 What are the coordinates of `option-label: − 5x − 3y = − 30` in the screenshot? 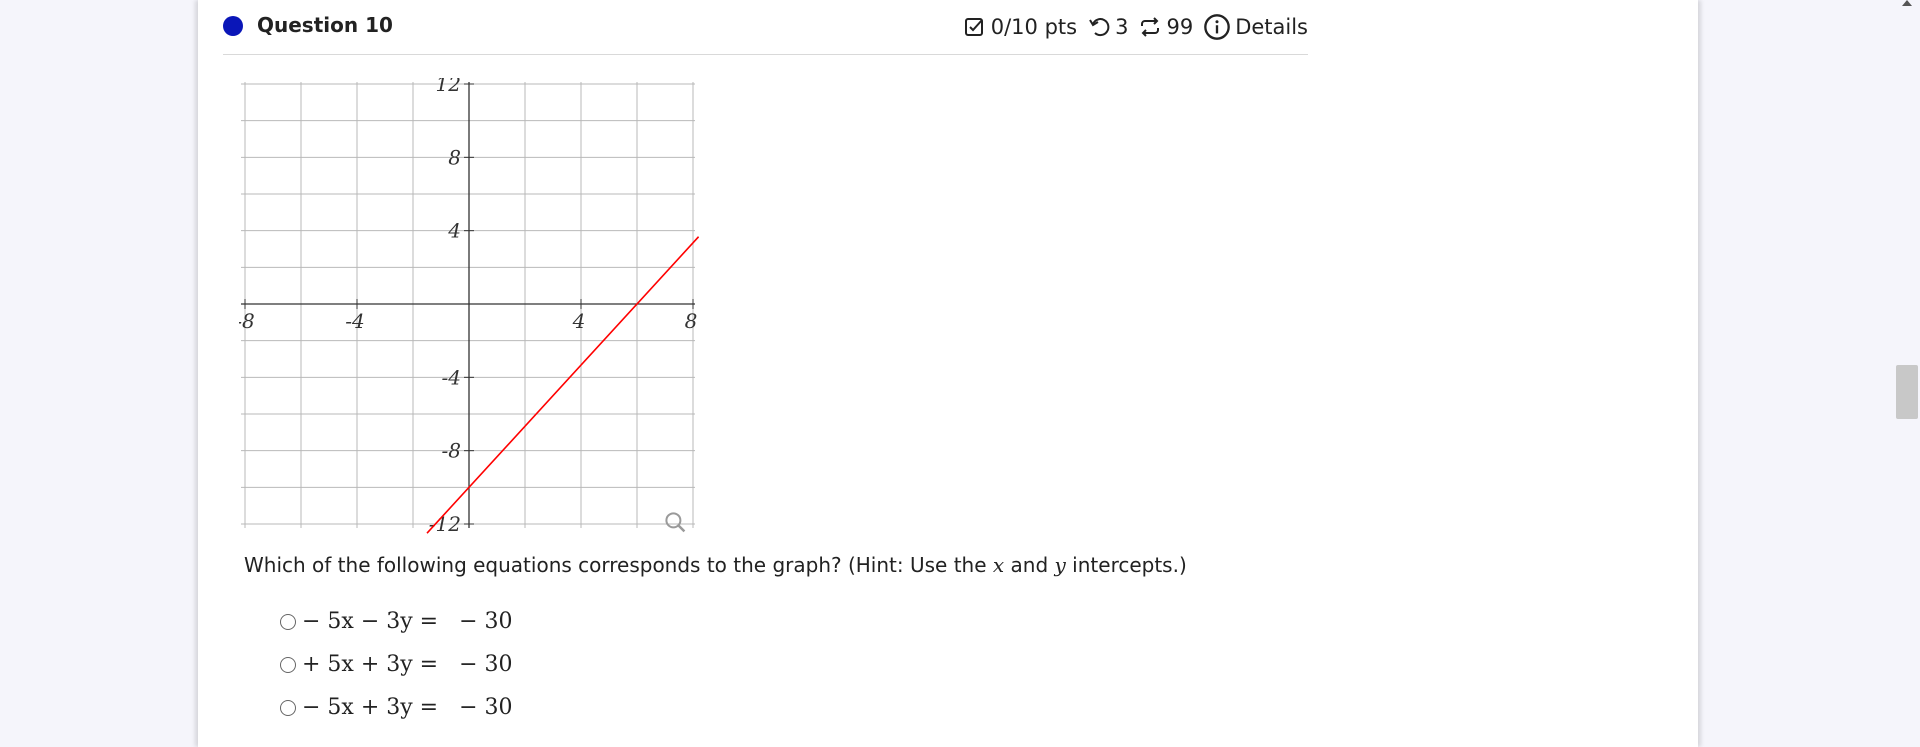 It's located at (407, 621).